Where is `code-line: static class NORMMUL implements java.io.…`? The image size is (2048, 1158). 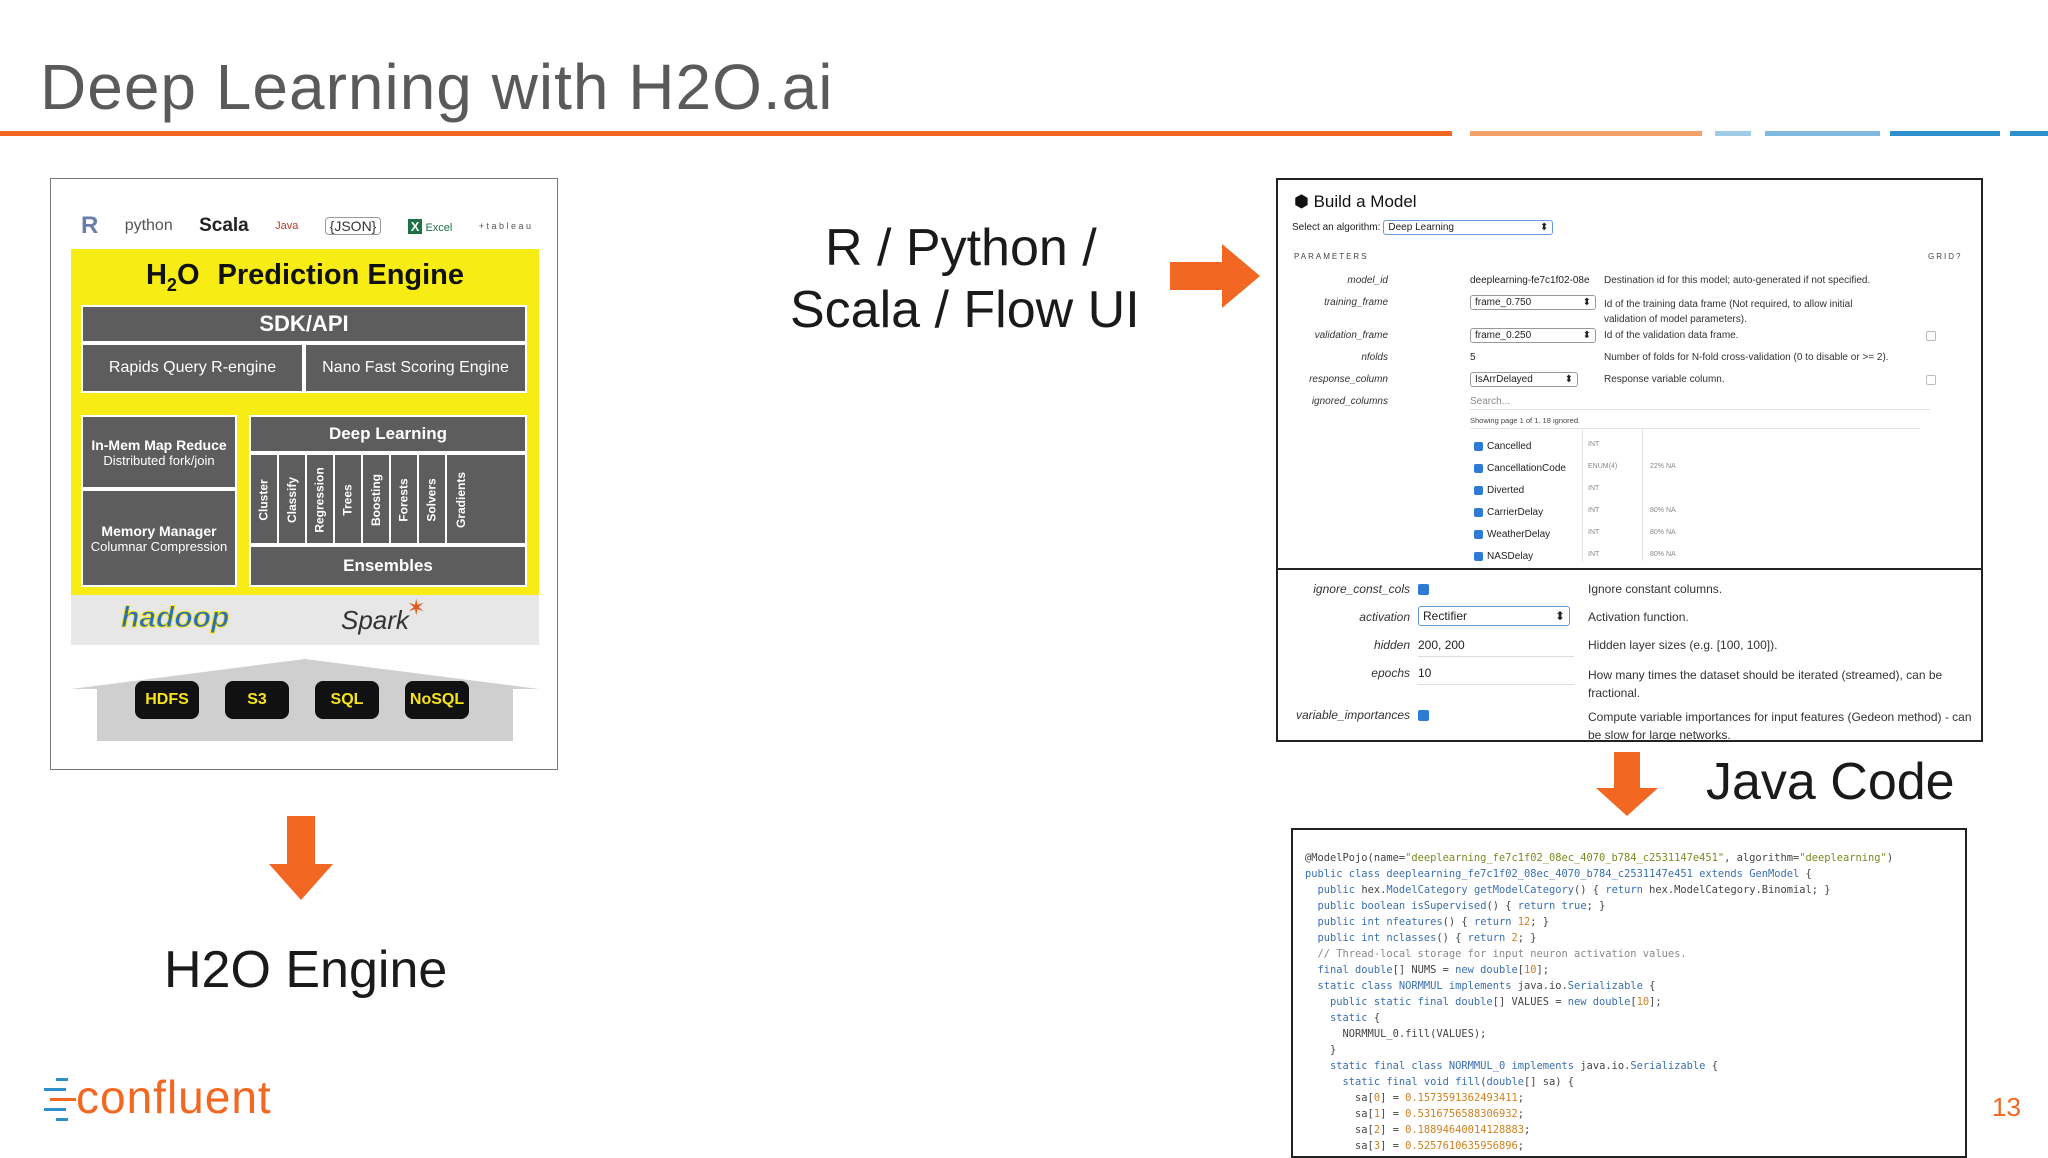 code-line: static class NORMMUL implements java.io.… is located at coordinates (1486, 986).